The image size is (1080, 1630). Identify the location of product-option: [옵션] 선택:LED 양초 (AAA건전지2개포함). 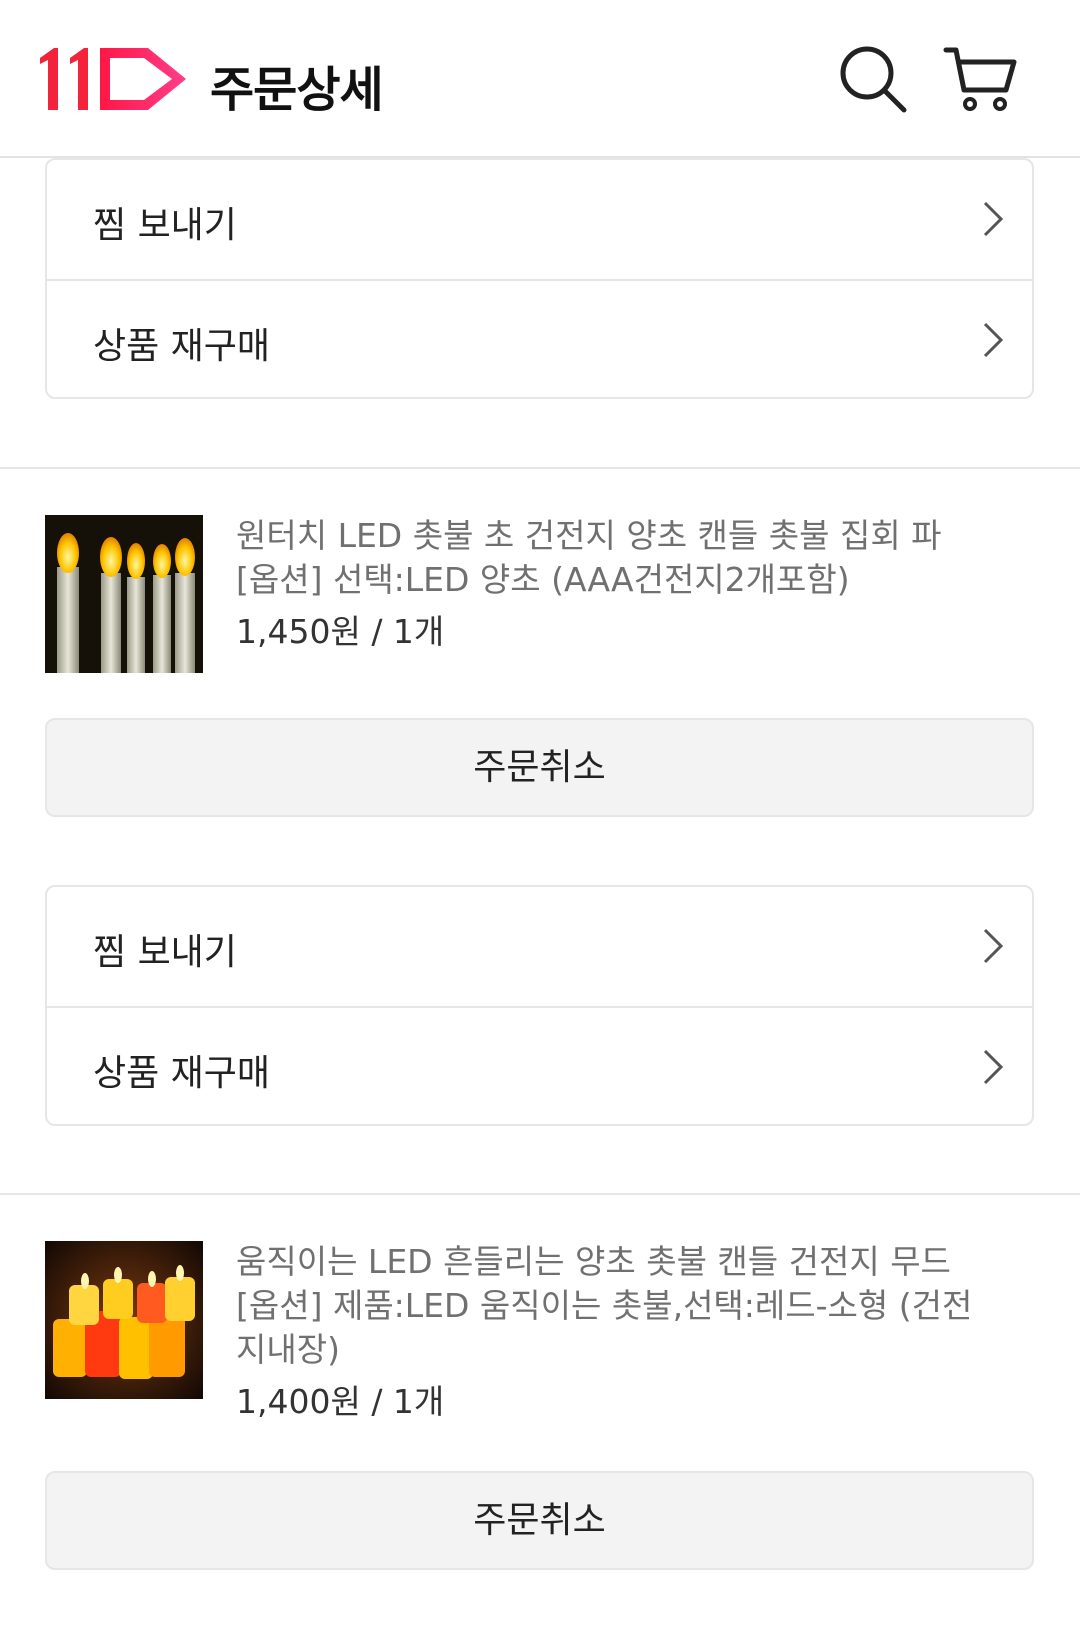
(543, 579).